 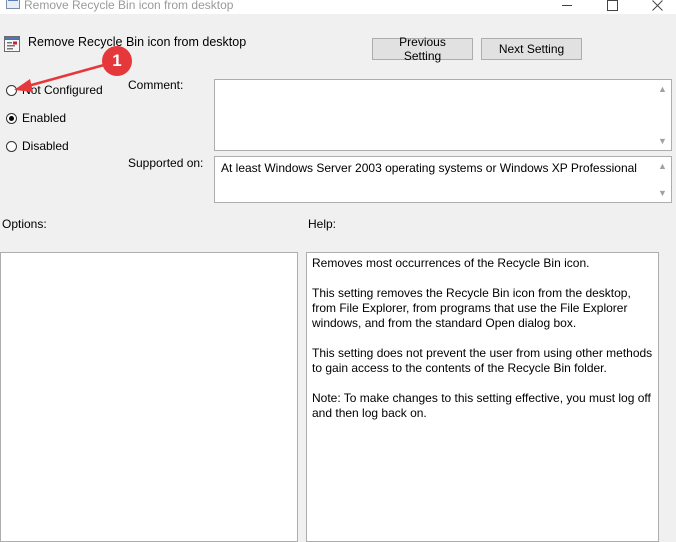 What do you see at coordinates (23, 85) in the screenshot?
I see `annotation-arrow-head` at bounding box center [23, 85].